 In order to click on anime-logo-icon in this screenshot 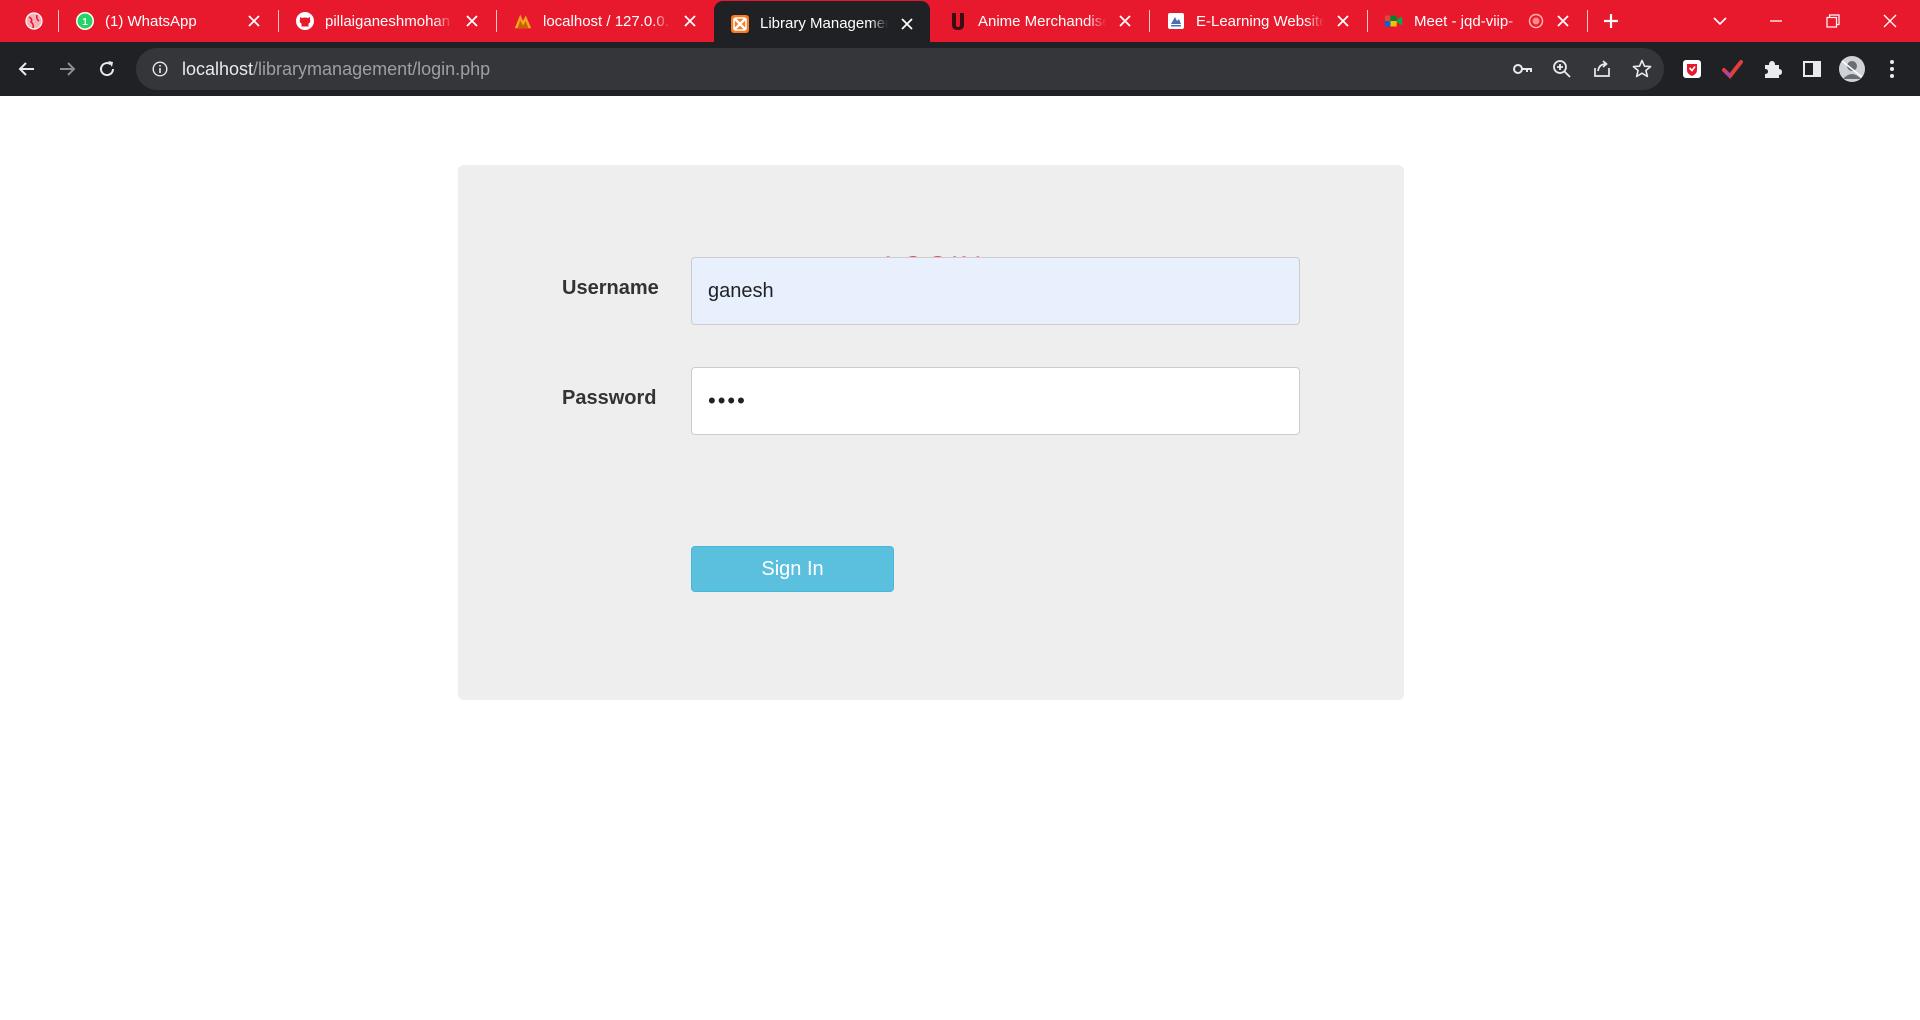, I will do `click(958, 21)`.